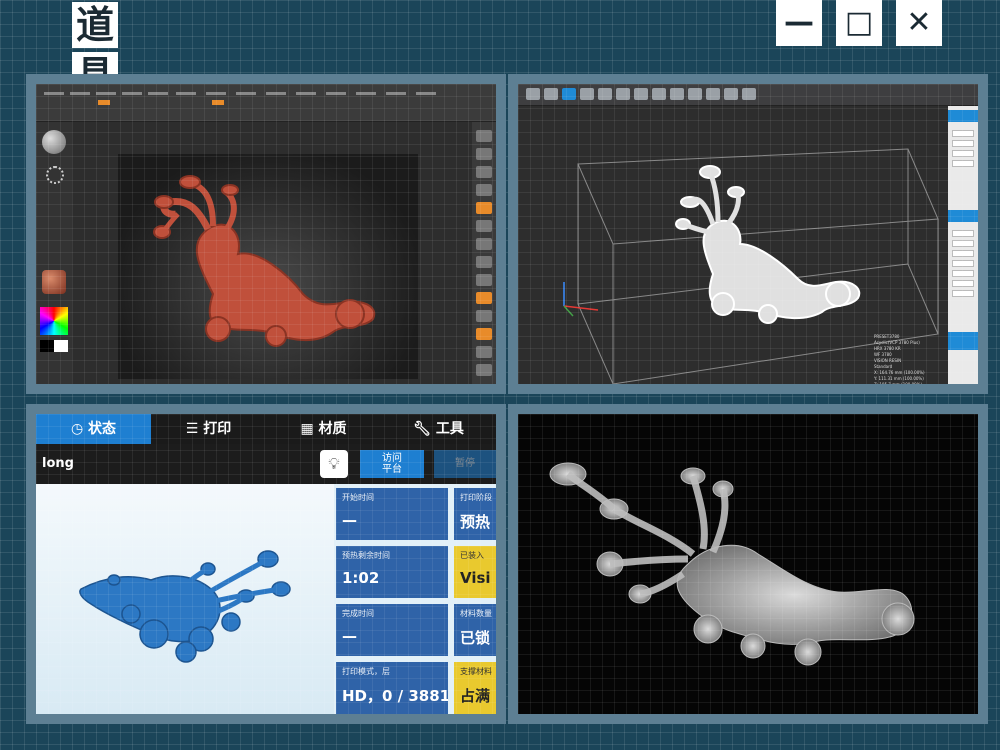 This screenshot has height=750, width=1000. Describe the element at coordinates (475, 638) in the screenshot. I see `tile-value: 已锁` at that location.